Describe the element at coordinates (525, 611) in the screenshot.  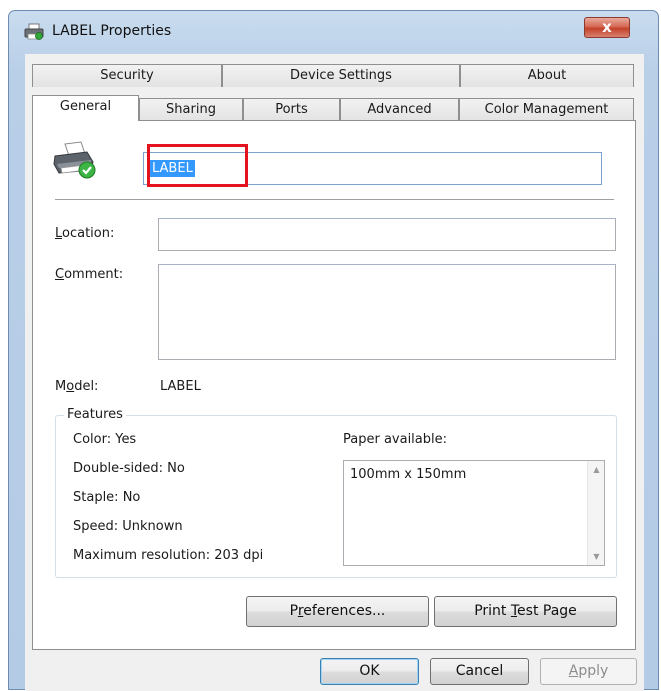
I see `print-test-page-button: Print Test Page` at that location.